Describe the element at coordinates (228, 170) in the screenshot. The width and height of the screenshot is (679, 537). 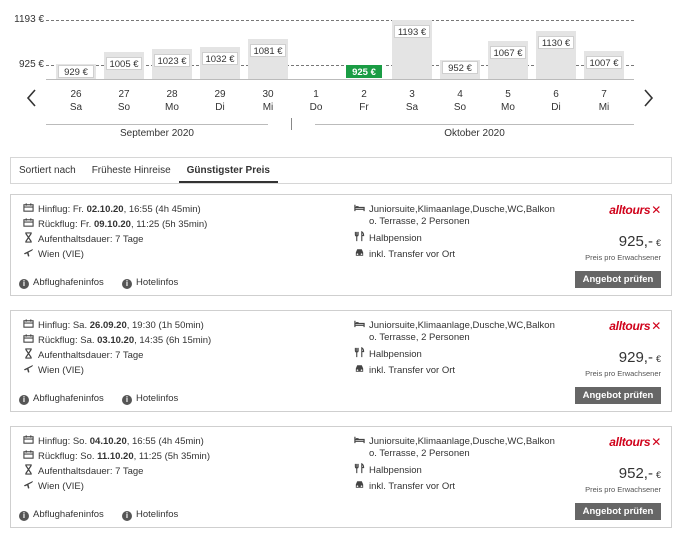
I see `sort-tab-cheapest-price: Günstigster Preis` at that location.